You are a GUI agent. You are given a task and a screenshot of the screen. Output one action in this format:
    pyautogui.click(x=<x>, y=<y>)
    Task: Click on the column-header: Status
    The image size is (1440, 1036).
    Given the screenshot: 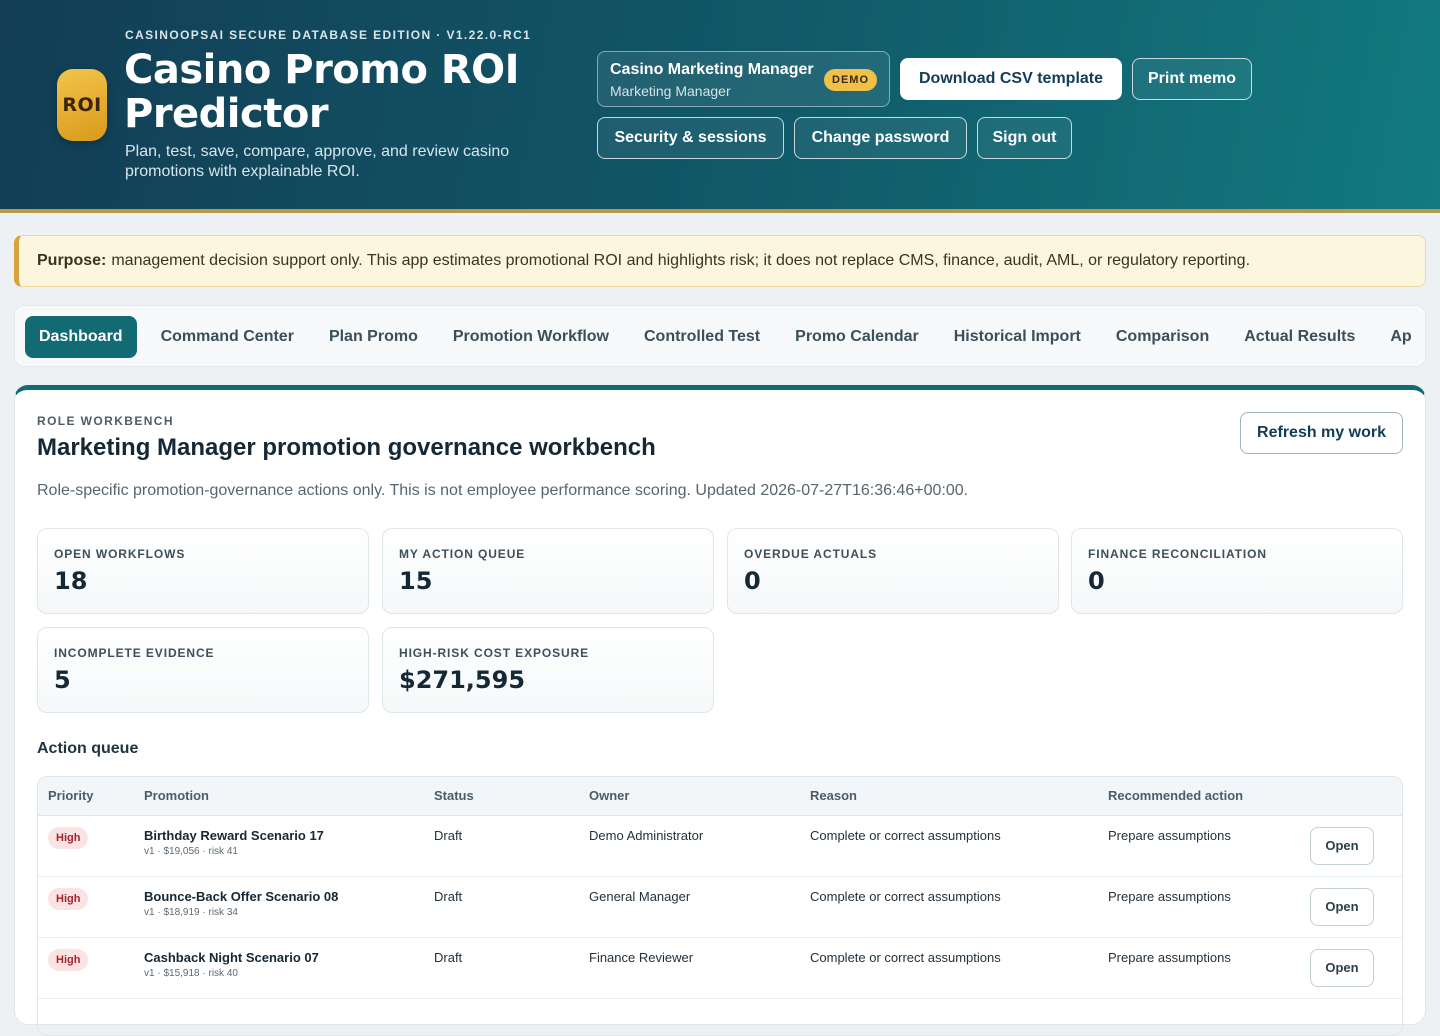 What is the action you would take?
    pyautogui.click(x=501, y=796)
    